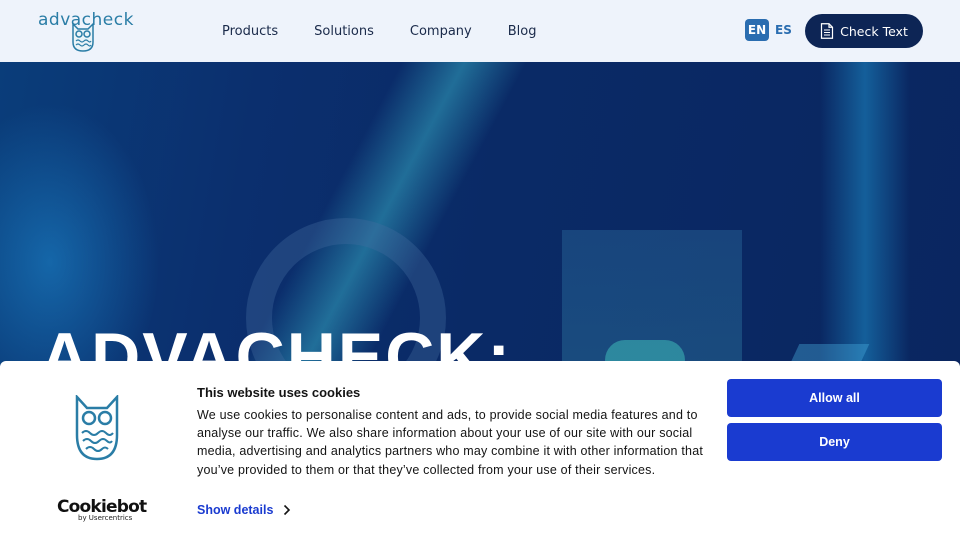  I want to click on check-text-button: Check Text, so click(864, 31).